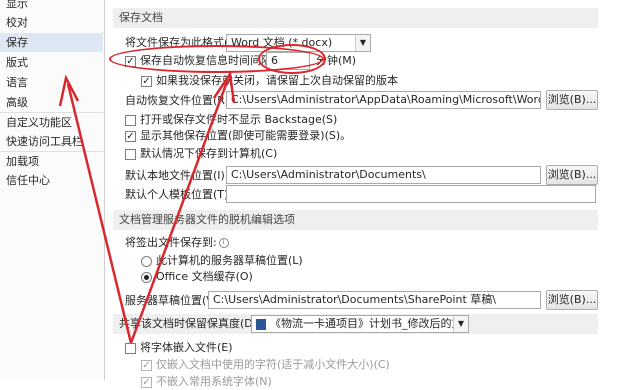 This screenshot has height=390, width=620. Describe the element at coordinates (130, 120) in the screenshot. I see `no-backstage-checkbox` at that location.